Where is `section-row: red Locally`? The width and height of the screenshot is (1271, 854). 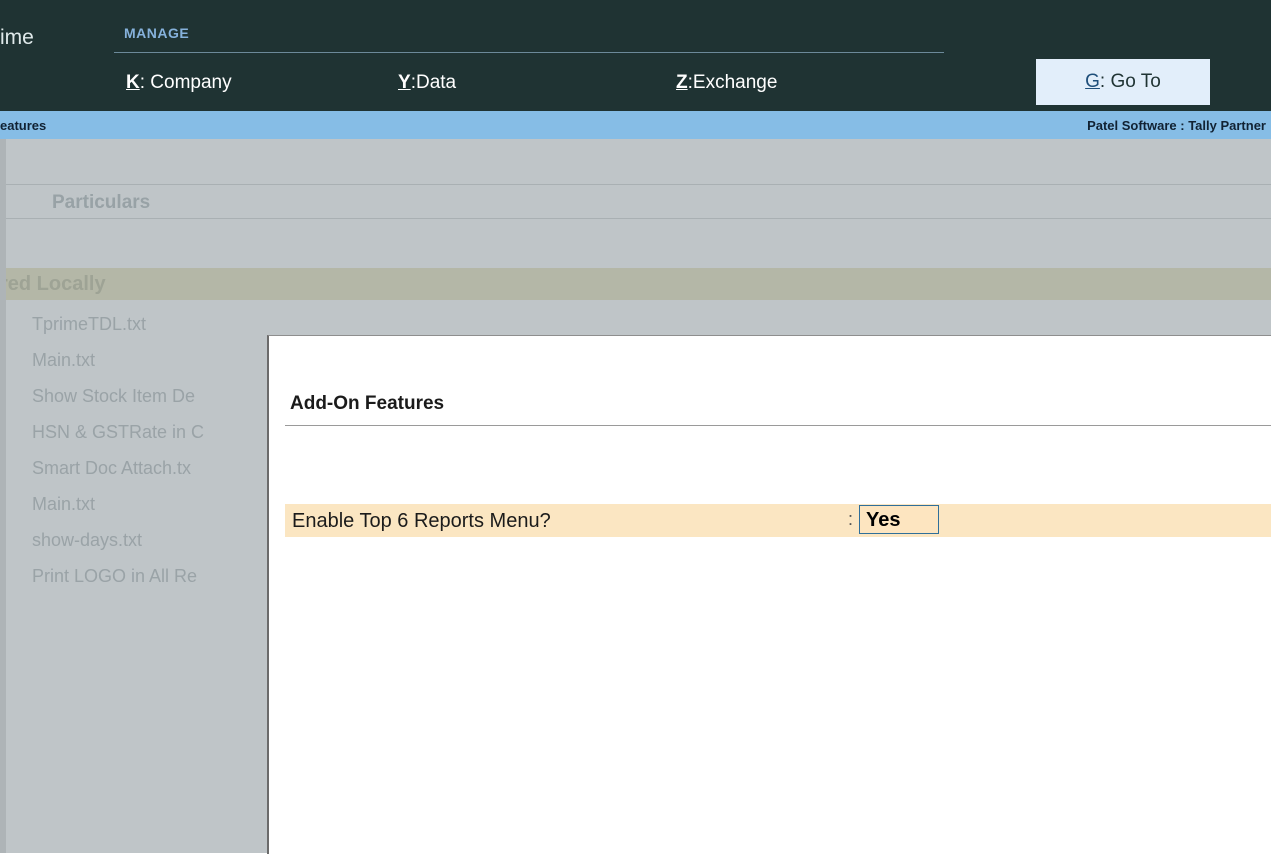 section-row: red Locally is located at coordinates (635, 284).